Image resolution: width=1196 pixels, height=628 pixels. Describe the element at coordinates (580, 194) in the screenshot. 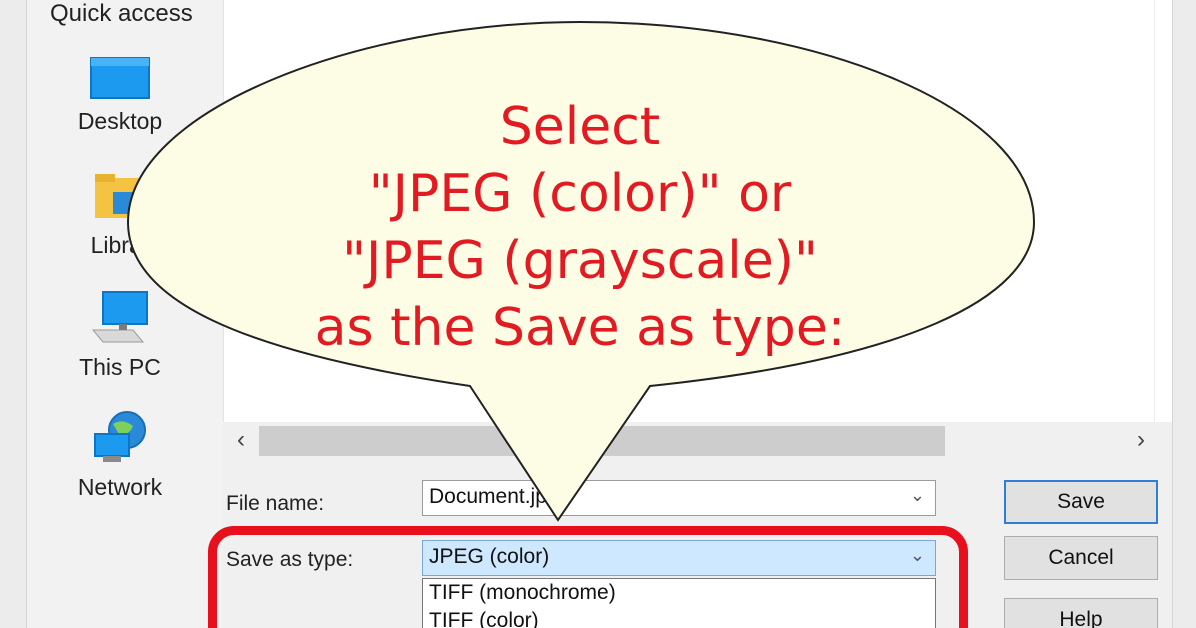

I see `callout-line: "JPEG (color)" or` at that location.